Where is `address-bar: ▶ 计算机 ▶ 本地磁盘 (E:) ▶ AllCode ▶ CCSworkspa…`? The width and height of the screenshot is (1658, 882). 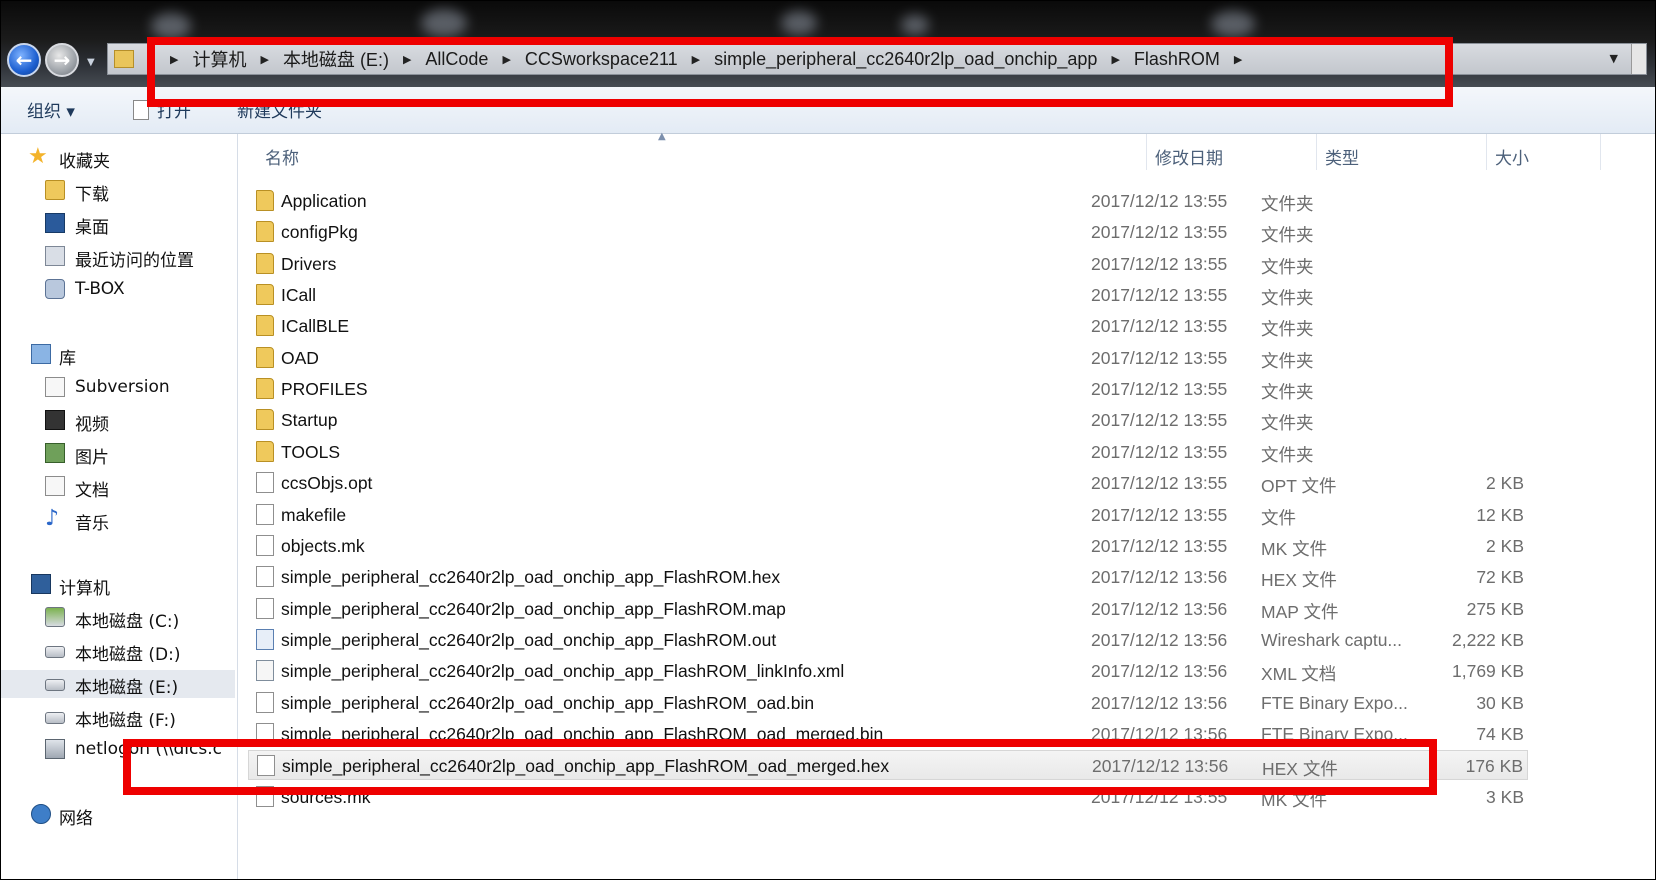
address-bar: ▶ 计算机 ▶ 本地磁盘 (E:) ▶ AllCode ▶ CCSworkspa… is located at coordinates (877, 59).